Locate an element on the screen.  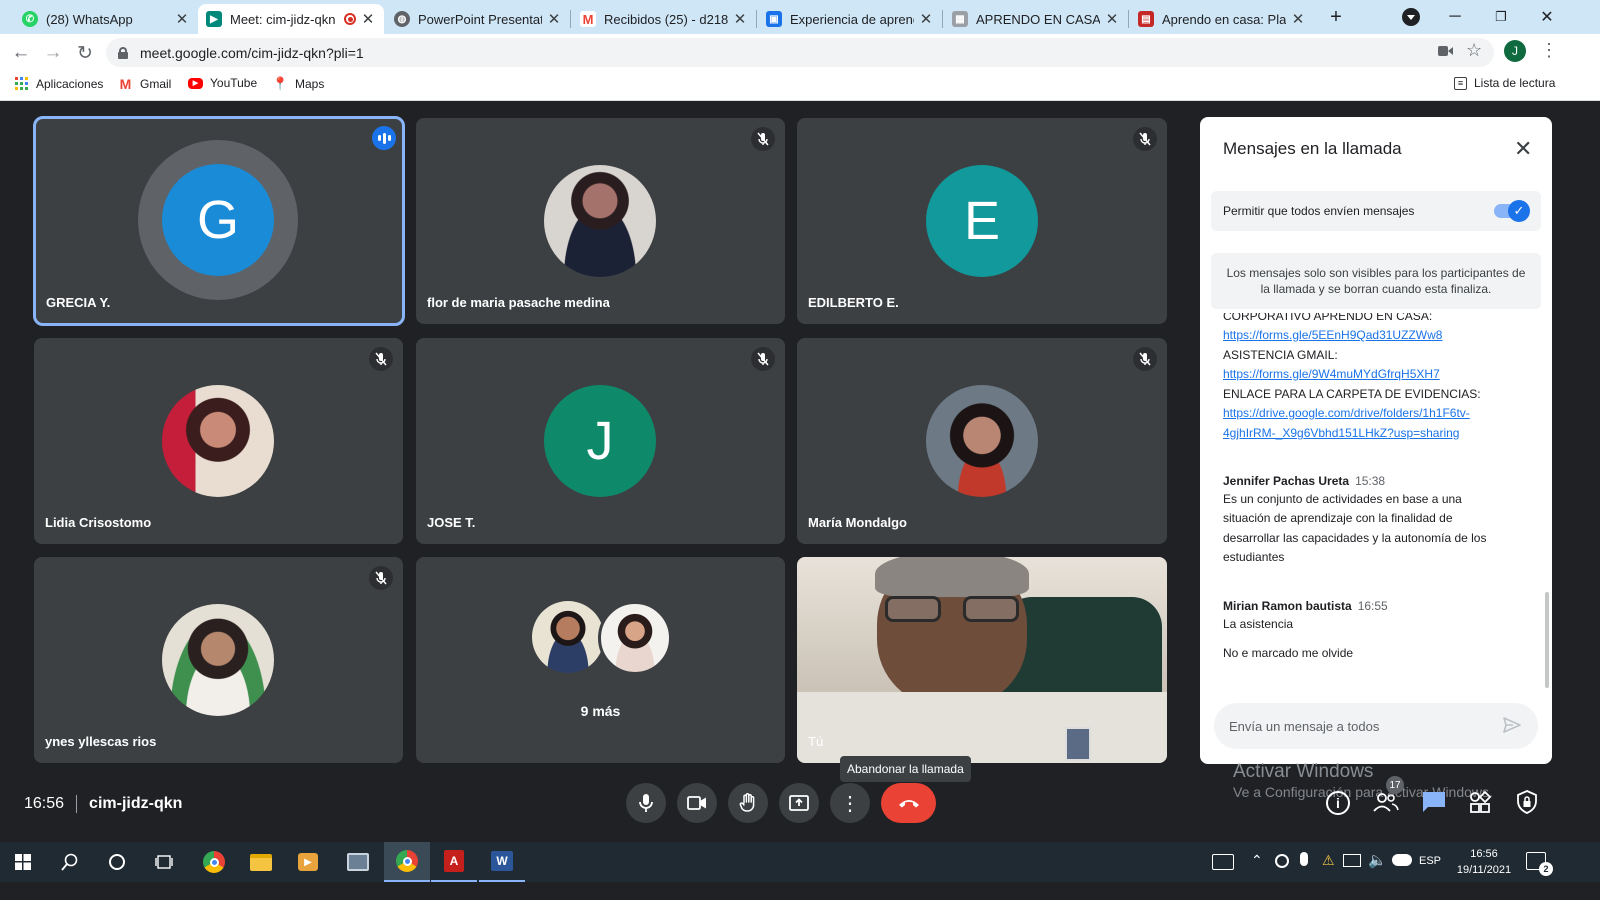
acrobat-icon: A is located at coordinates (454, 862).